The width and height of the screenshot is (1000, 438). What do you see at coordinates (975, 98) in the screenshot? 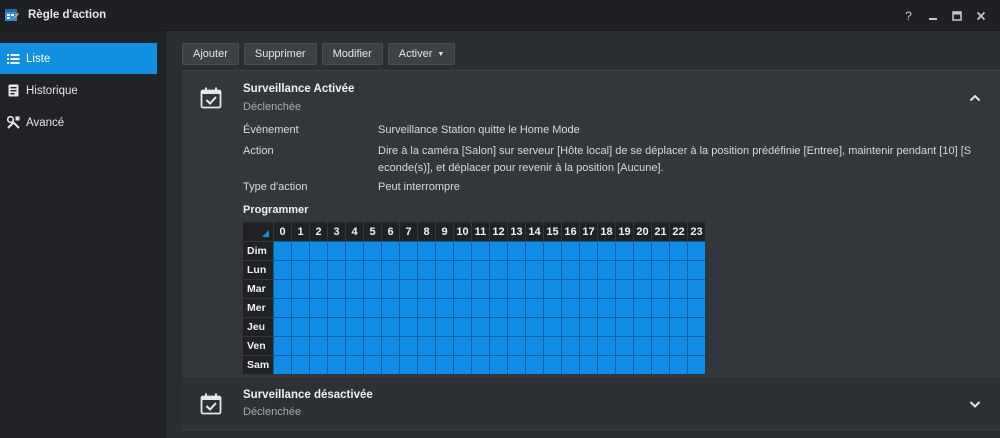
I see `chevron-up-icon` at bounding box center [975, 98].